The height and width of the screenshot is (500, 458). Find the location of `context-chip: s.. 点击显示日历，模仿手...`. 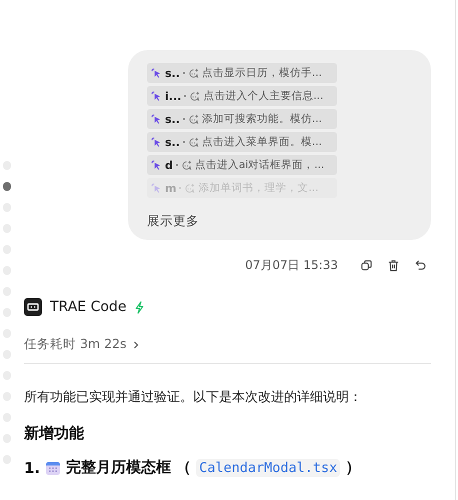

context-chip: s.. 点击显示日历，模仿手... is located at coordinates (242, 73).